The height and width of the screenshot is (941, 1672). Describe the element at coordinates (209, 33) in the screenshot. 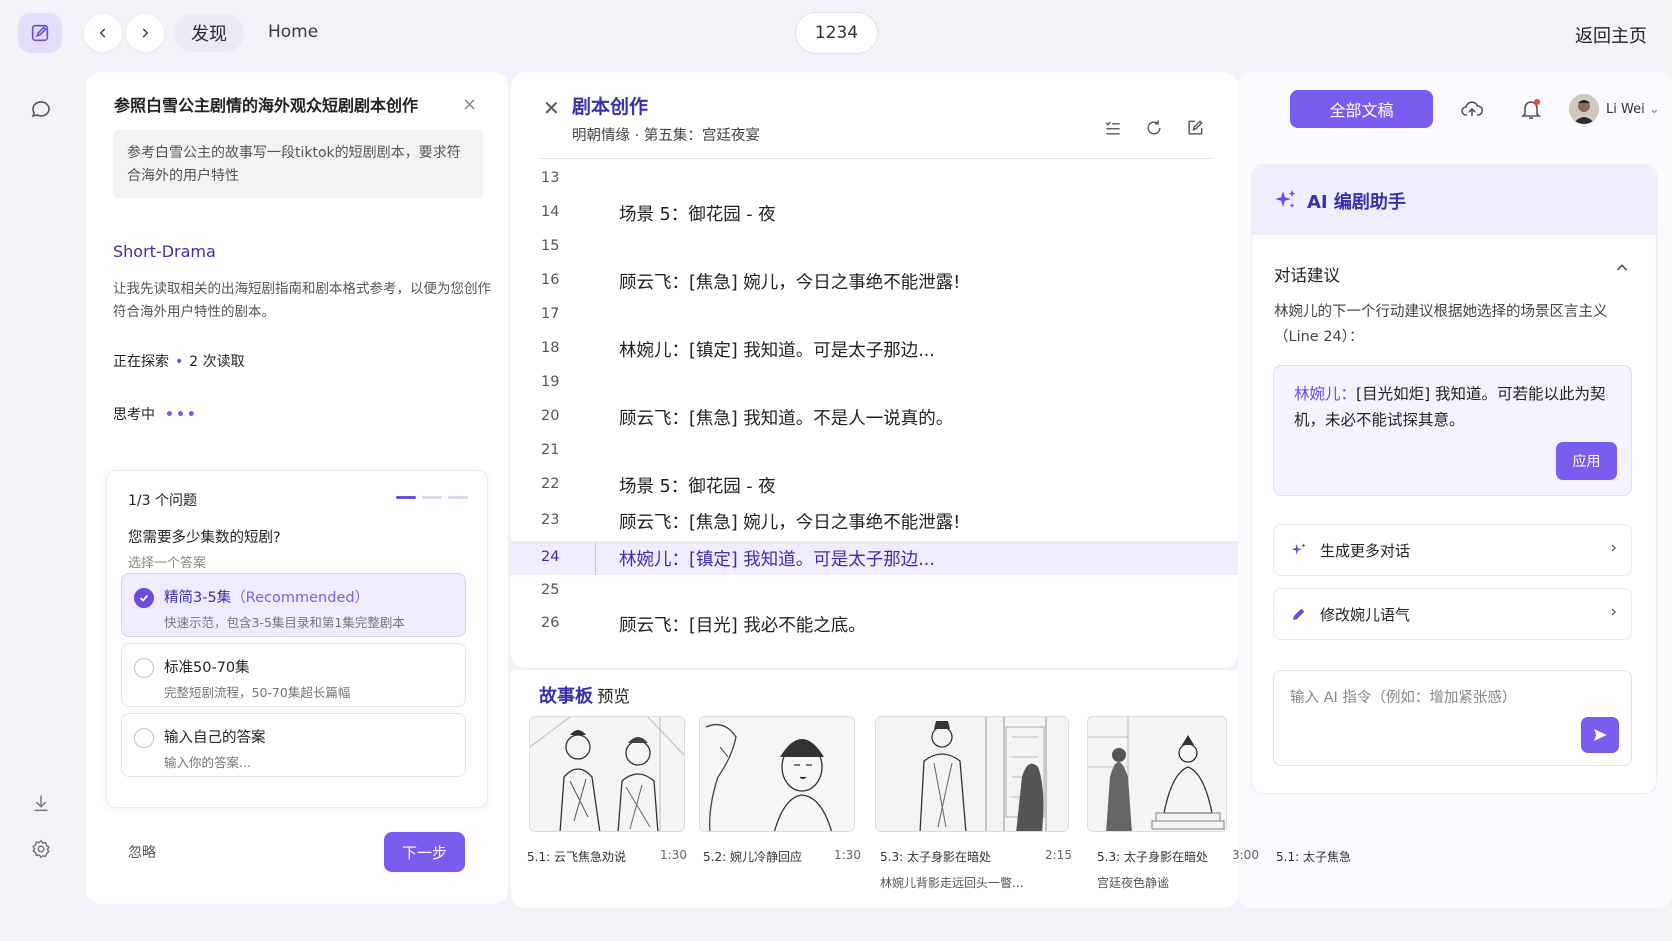

I see `breadcrumb-discover: 发现` at that location.